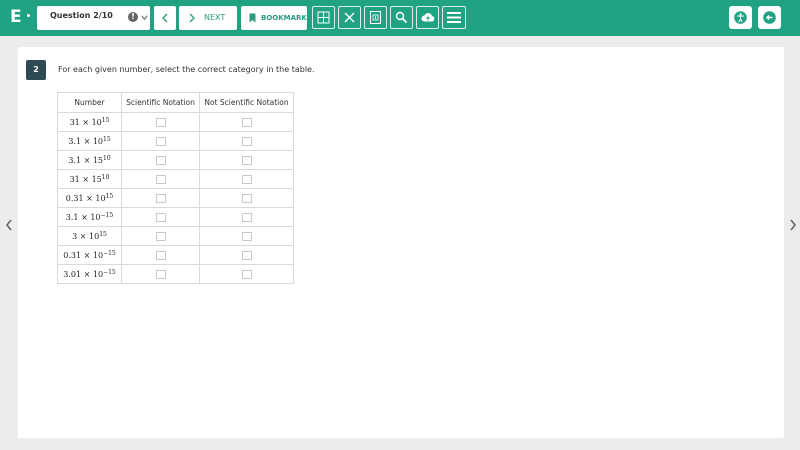 This screenshot has height=450, width=800. I want to click on upload-button, so click(427, 17).